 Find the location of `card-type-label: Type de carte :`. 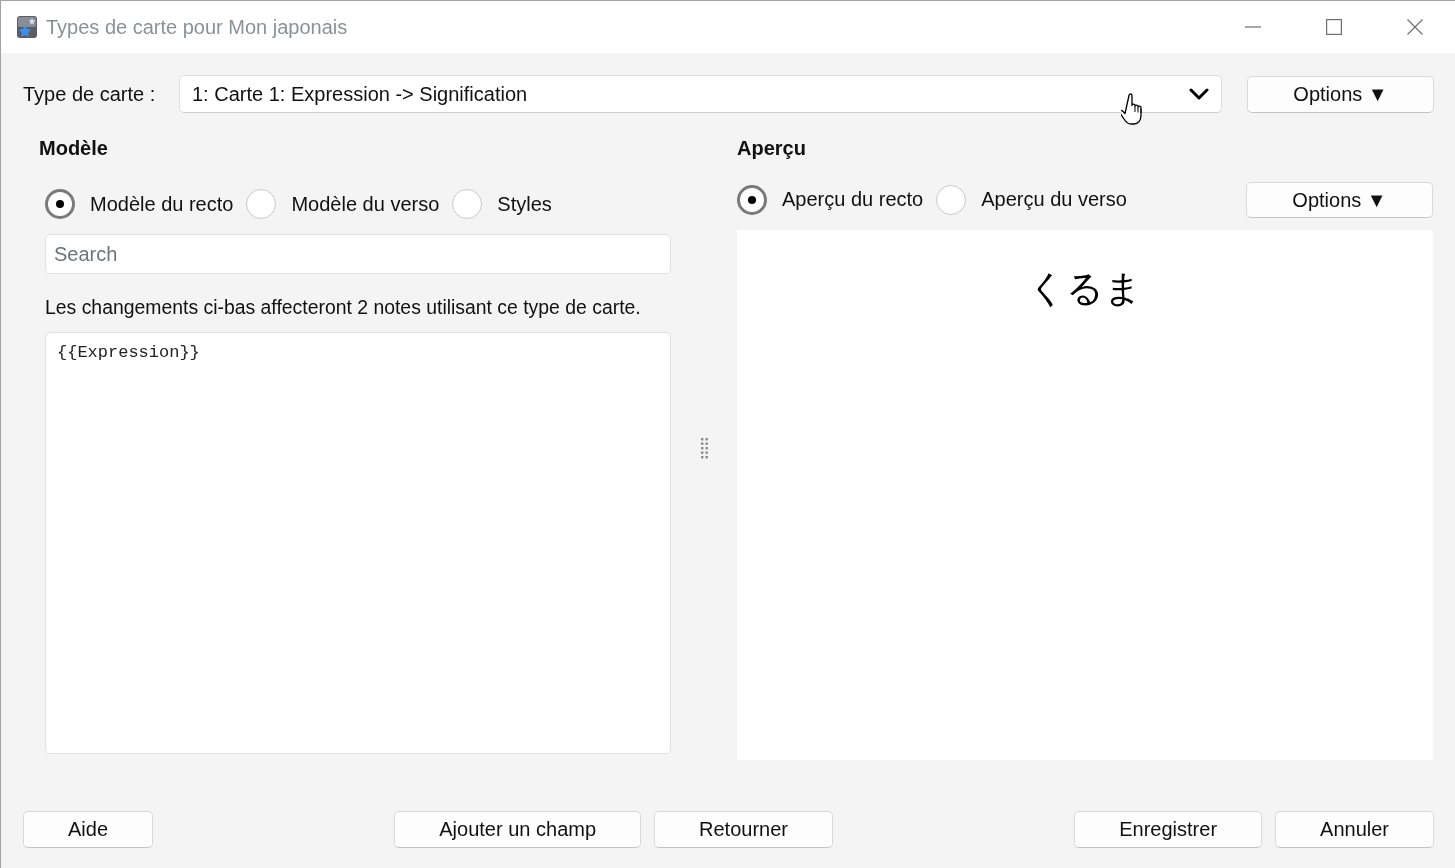

card-type-label: Type de carte : is located at coordinates (90, 94).